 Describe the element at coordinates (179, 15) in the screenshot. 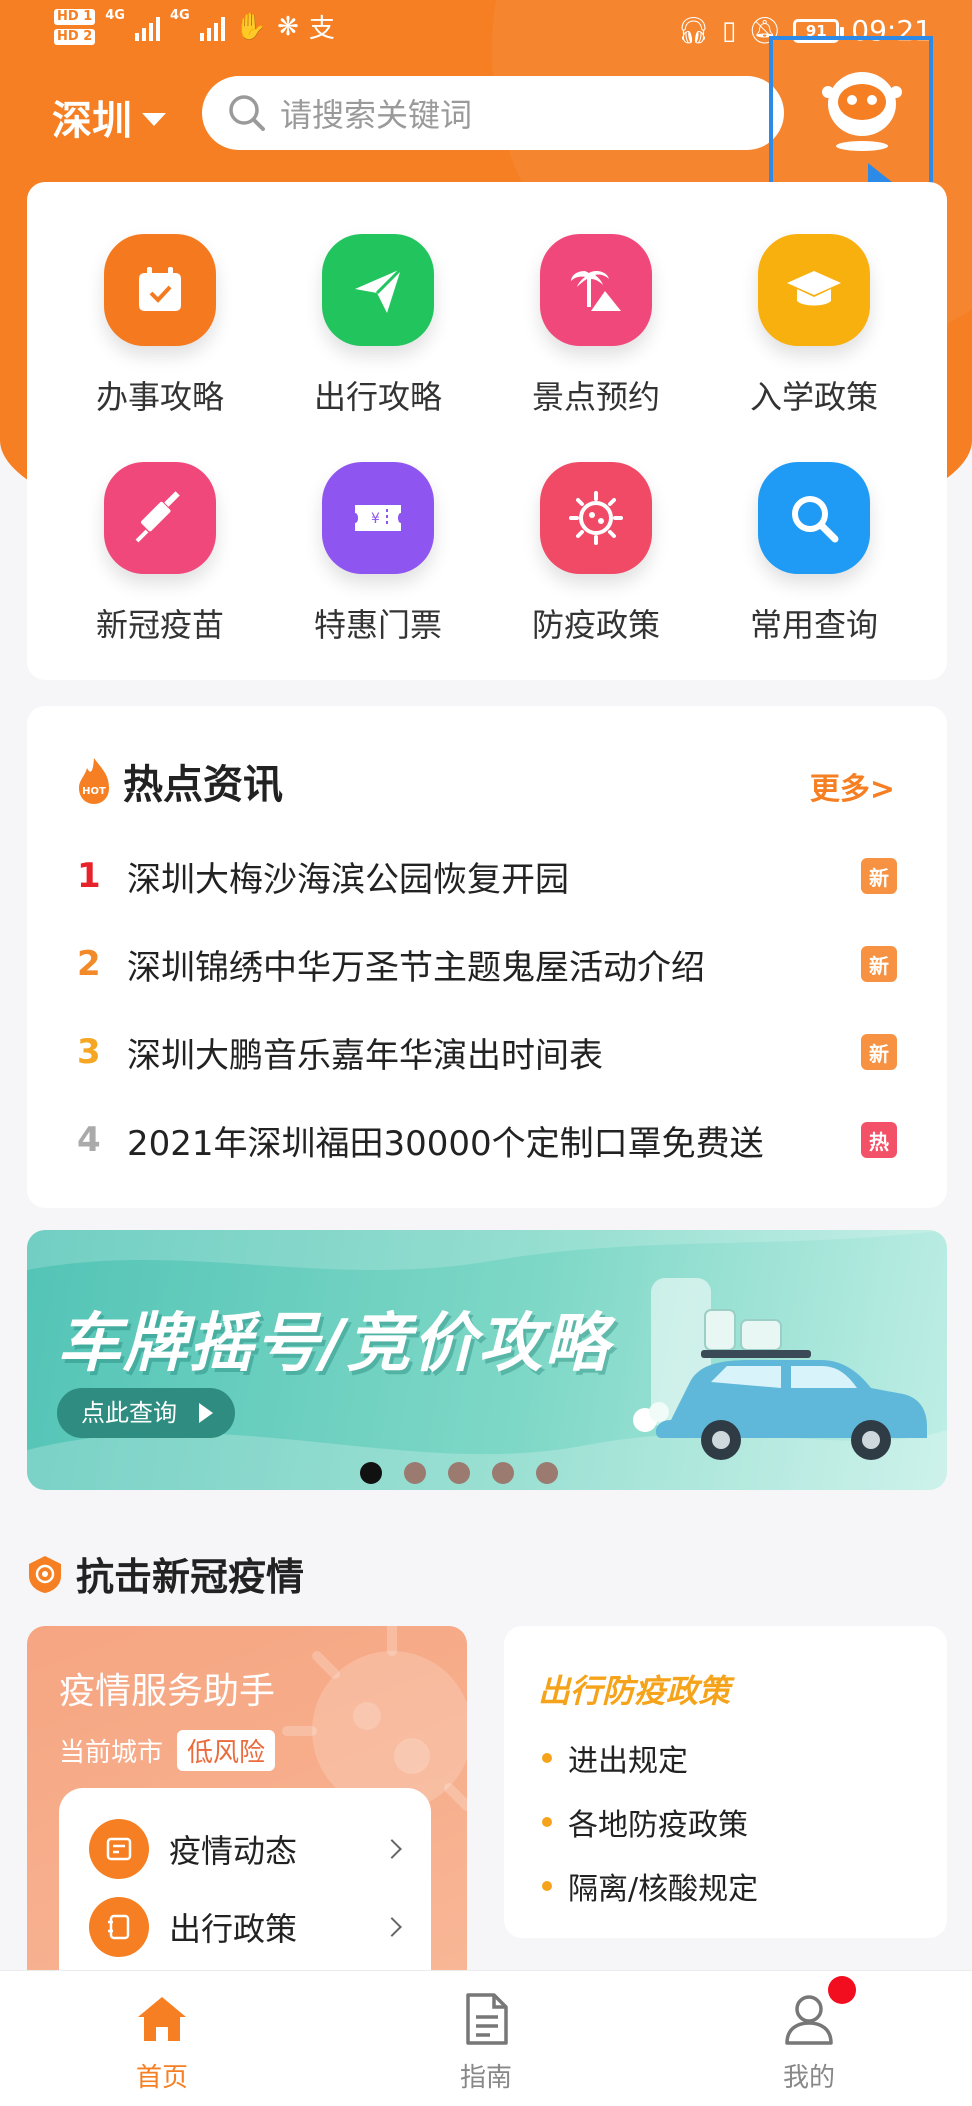

I see `network2-label: 4G` at that location.